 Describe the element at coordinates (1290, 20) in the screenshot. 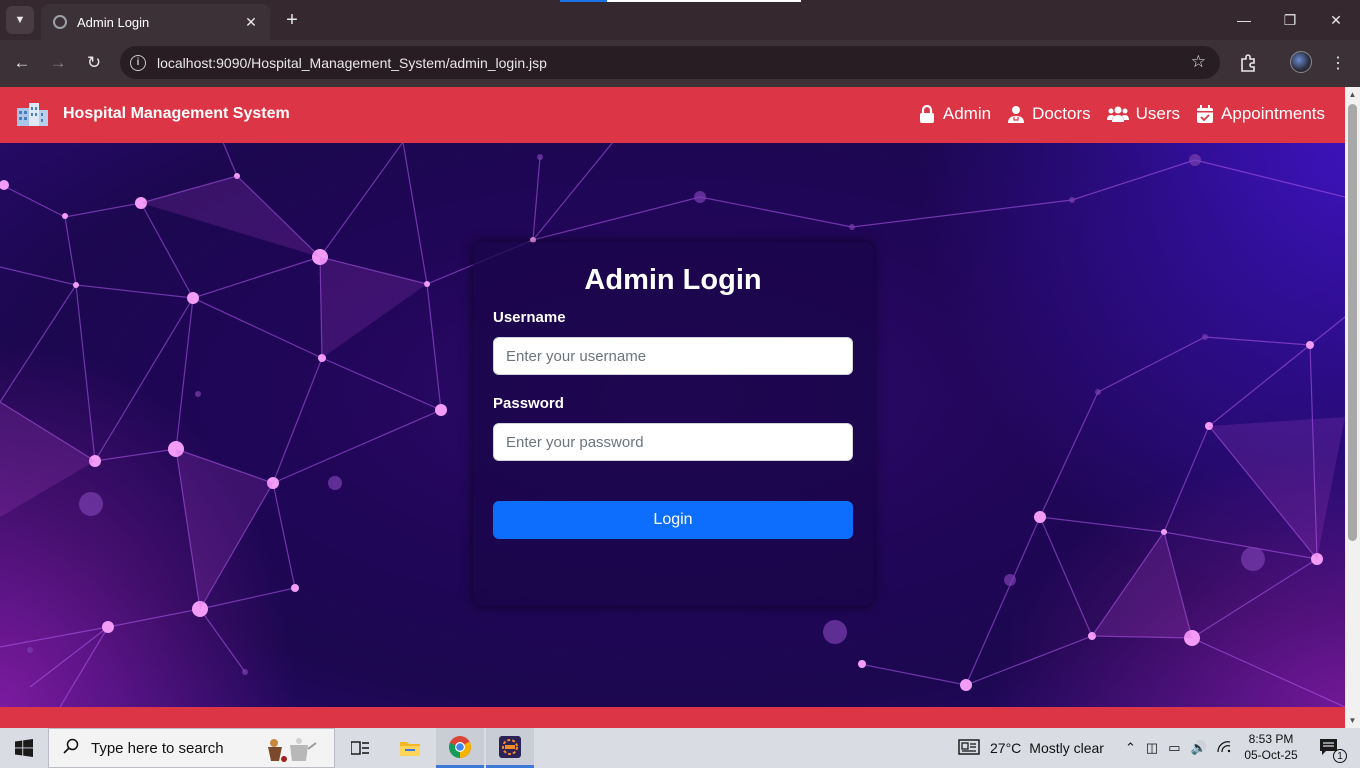

I see `restore-button: ❐` at that location.